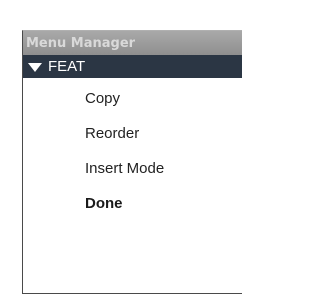 The width and height of the screenshot is (320, 296). I want to click on reorder-menu-item: Reorder, so click(132, 133).